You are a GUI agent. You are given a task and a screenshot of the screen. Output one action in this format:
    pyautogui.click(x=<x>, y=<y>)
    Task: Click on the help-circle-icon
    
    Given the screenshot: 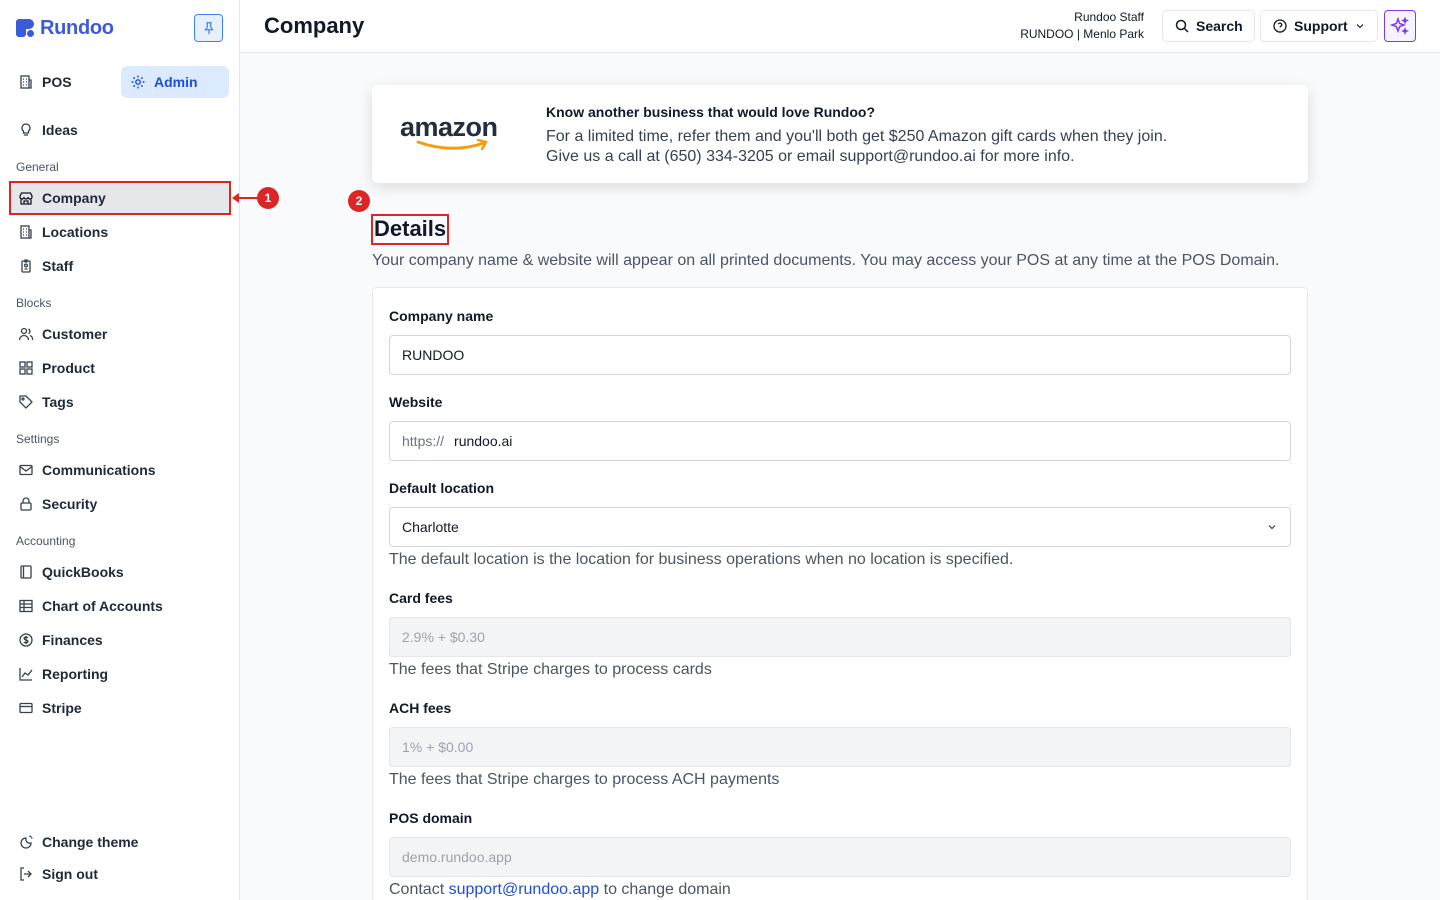 What is the action you would take?
    pyautogui.click(x=1280, y=26)
    